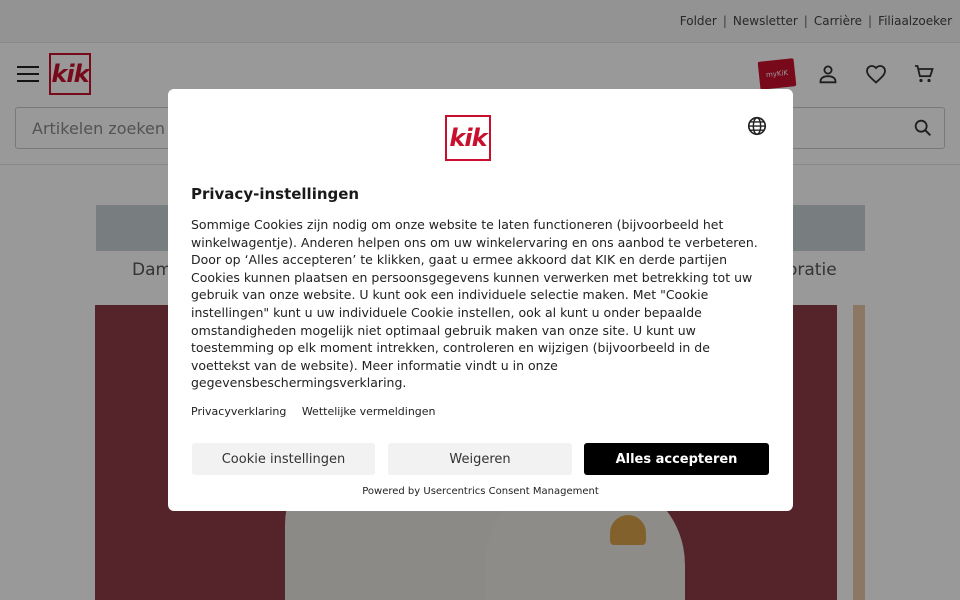 This screenshot has width=960, height=600. Describe the element at coordinates (275, 194) in the screenshot. I see `dialog-title: Privacy-instellingen` at that location.